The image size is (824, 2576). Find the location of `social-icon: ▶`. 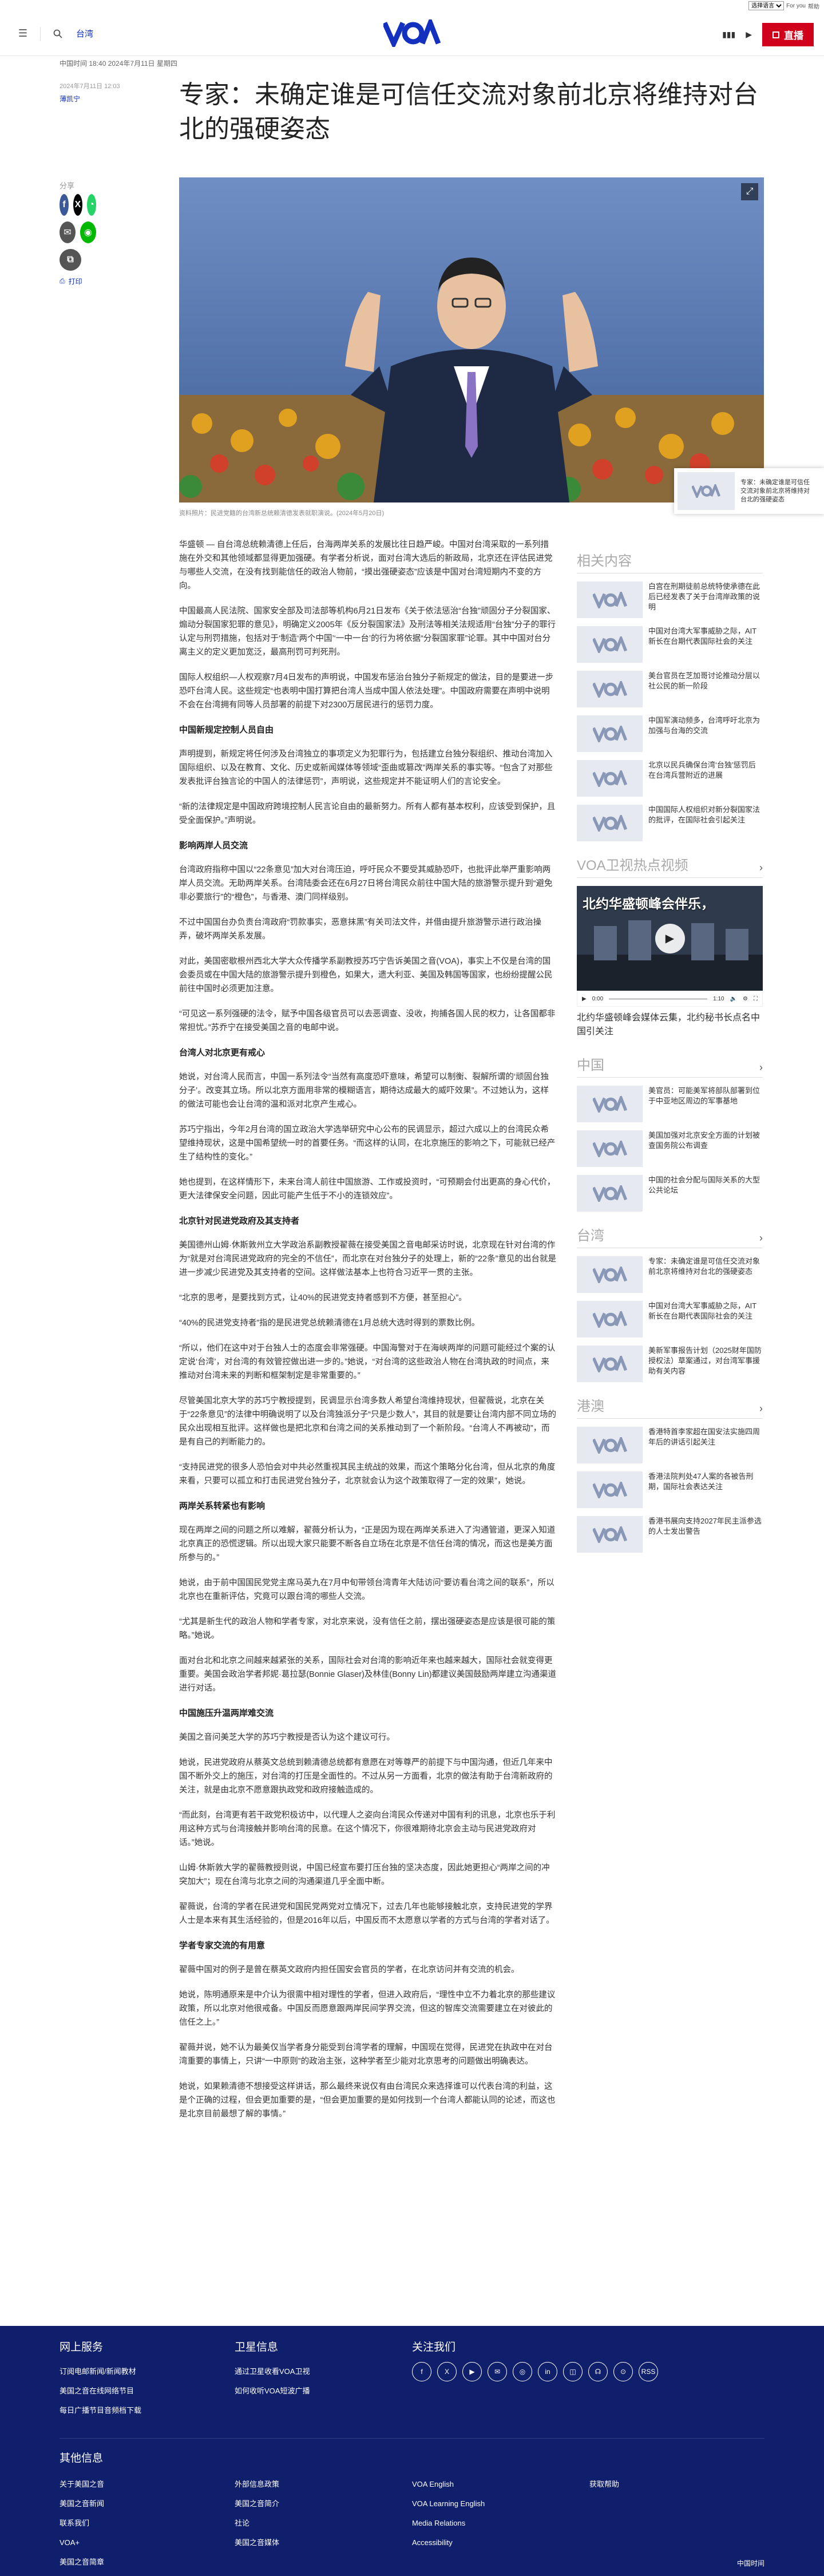

social-icon: ▶ is located at coordinates (472, 2371).